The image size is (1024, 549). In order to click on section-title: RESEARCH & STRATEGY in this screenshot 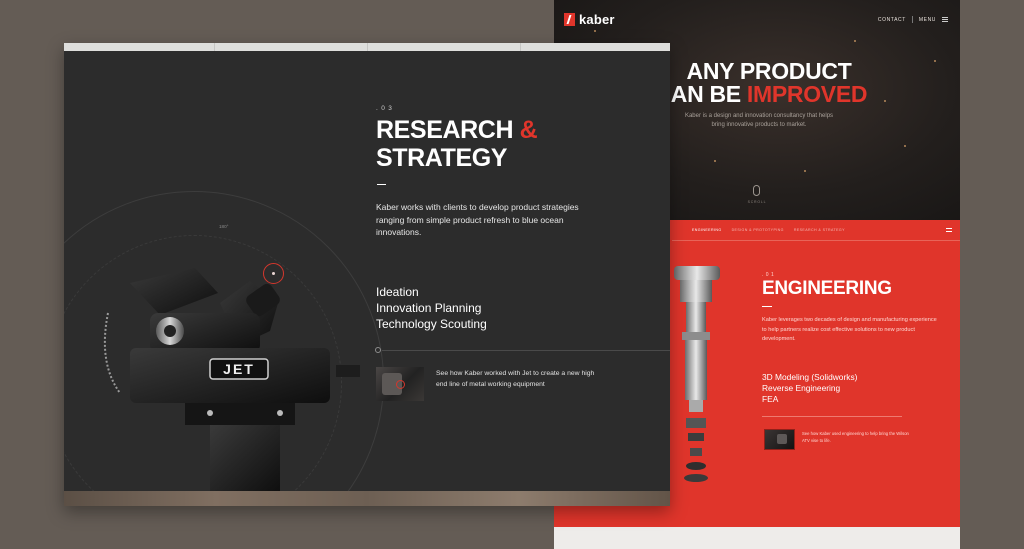, I will do `click(457, 144)`.